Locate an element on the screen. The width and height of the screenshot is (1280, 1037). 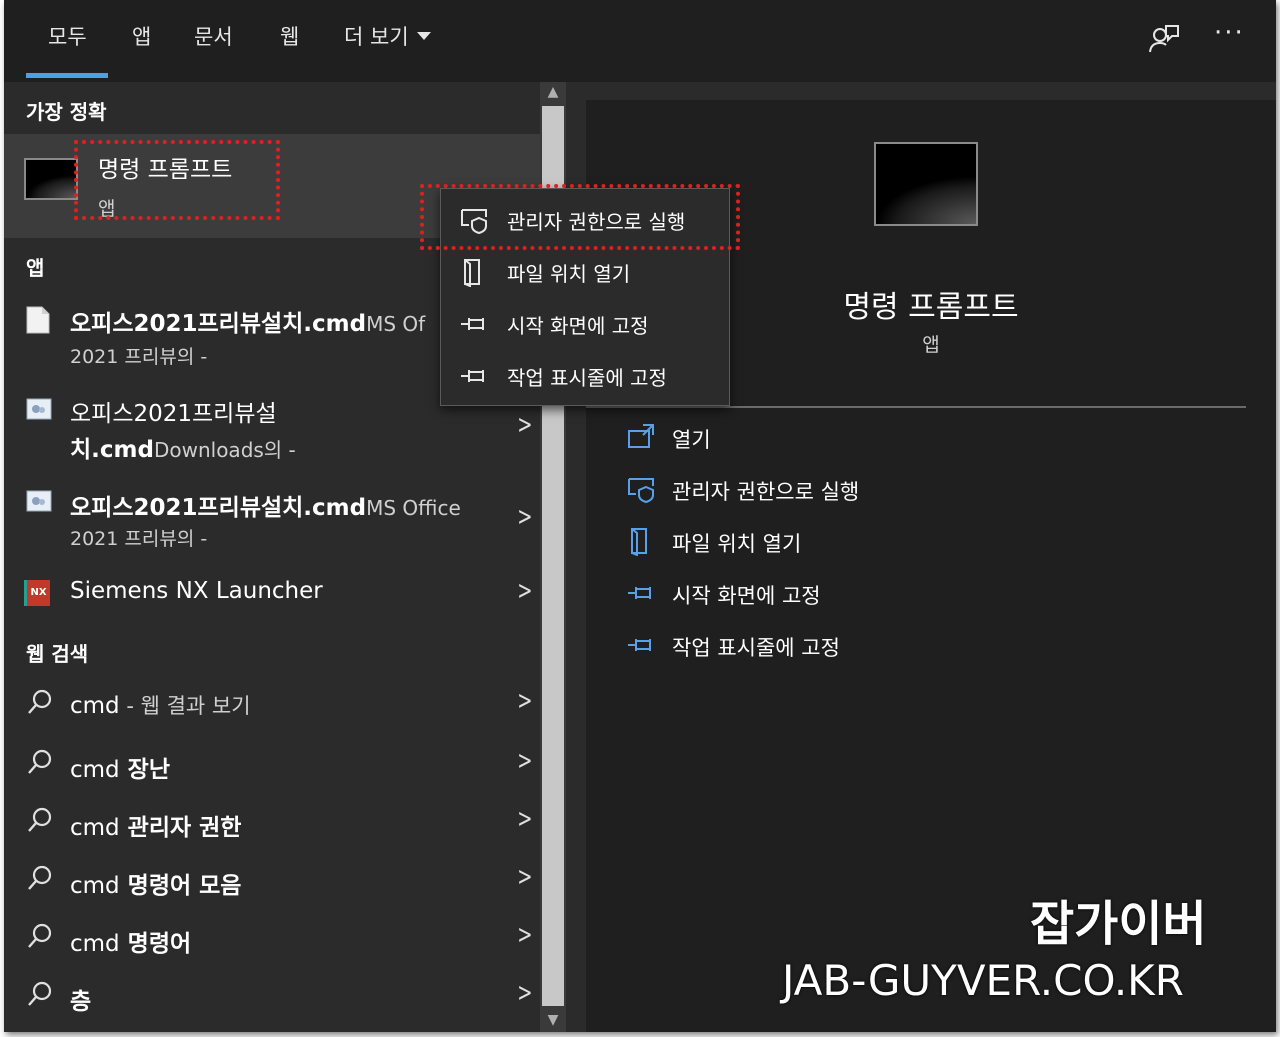
menu-item-label: 파일 위치 열기 is located at coordinates (569, 274).